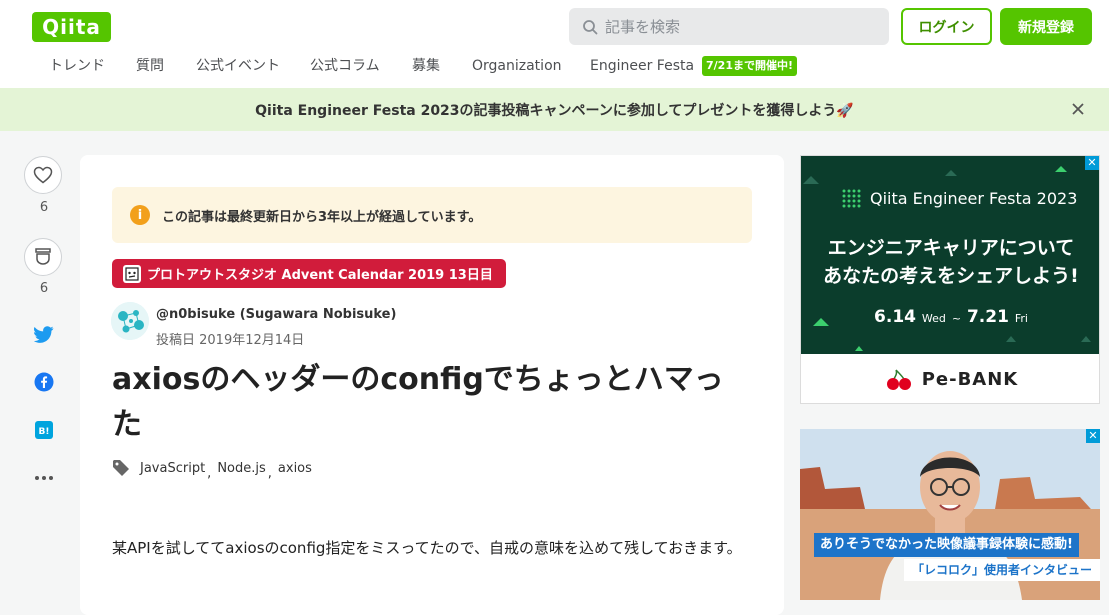  I want to click on ad-headline-2: あなたの考えをシェアしよう!, so click(951, 276).